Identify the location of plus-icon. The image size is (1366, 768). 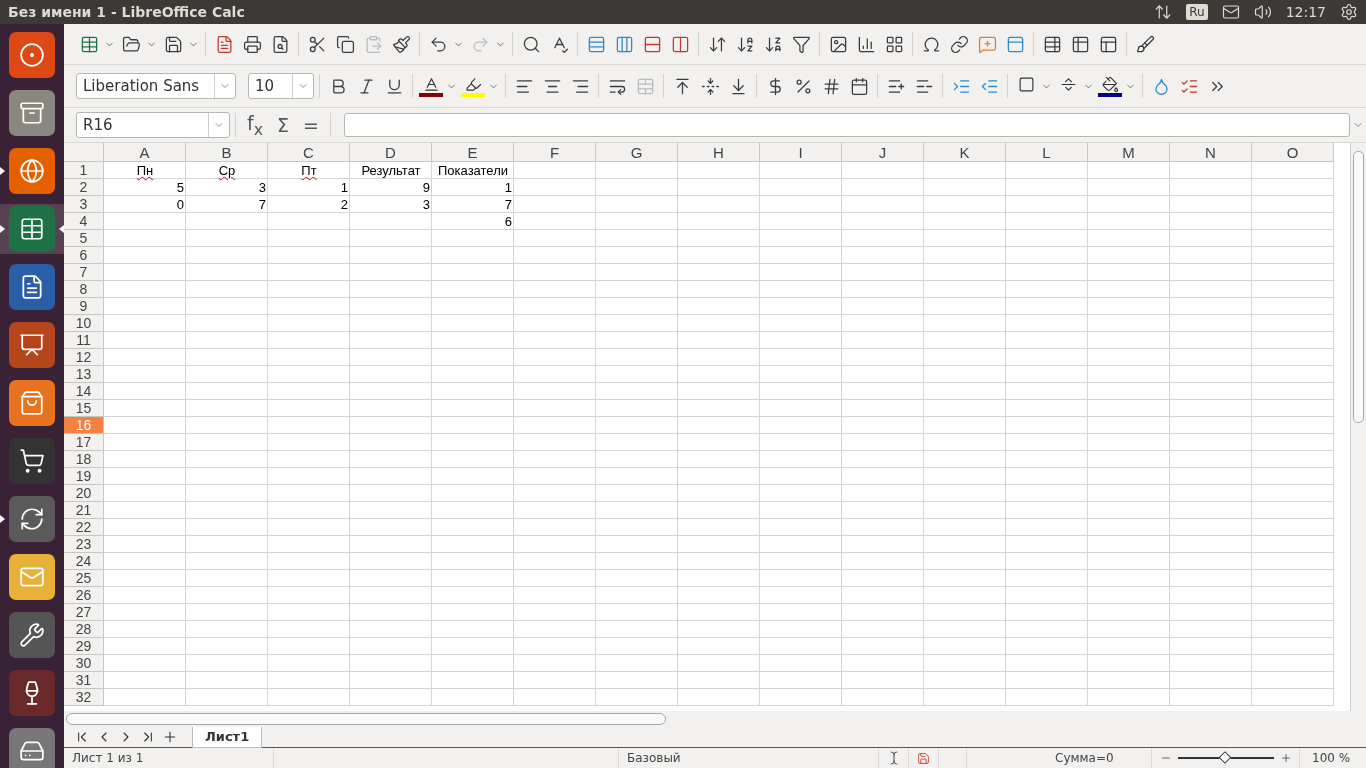
(1286, 758).